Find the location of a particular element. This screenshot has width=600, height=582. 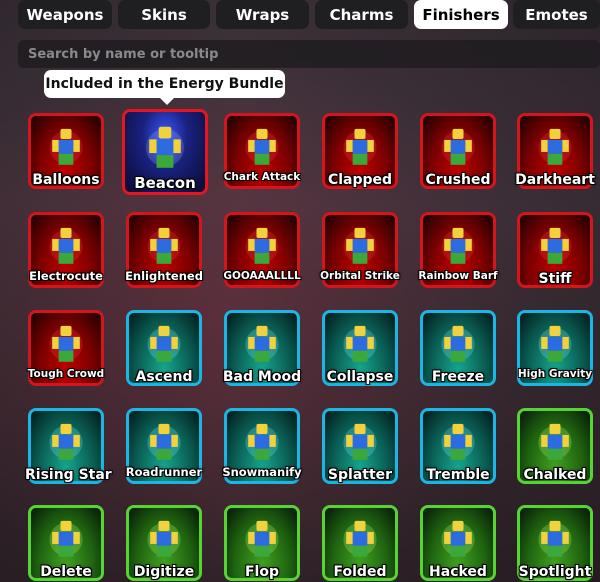

finisher-name: Delete is located at coordinates (66, 572).